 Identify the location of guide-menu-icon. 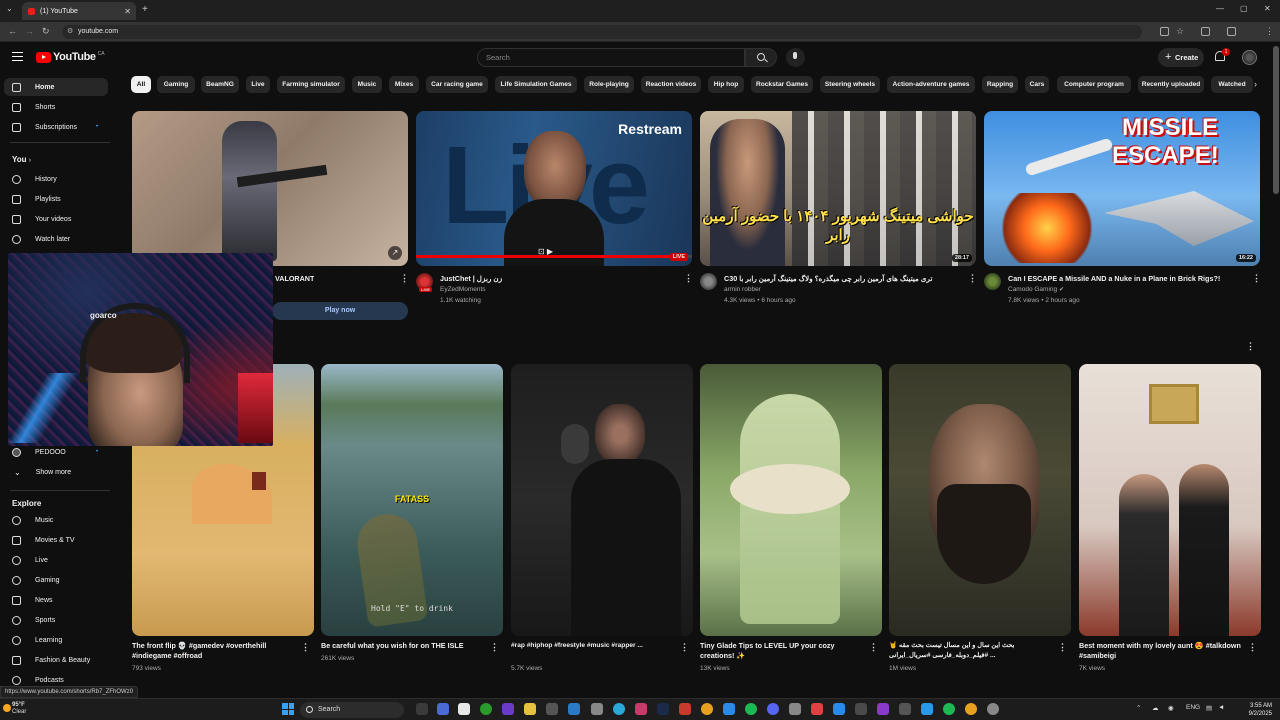
(17, 56).